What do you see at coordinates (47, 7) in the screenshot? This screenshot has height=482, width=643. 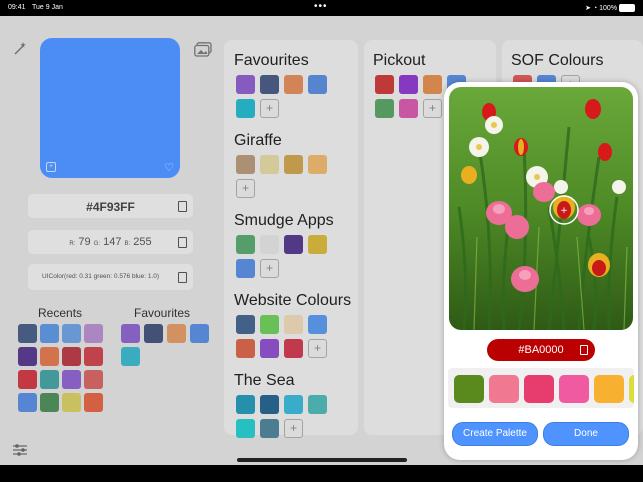 I see `status-date: Tue 9 Jan` at bounding box center [47, 7].